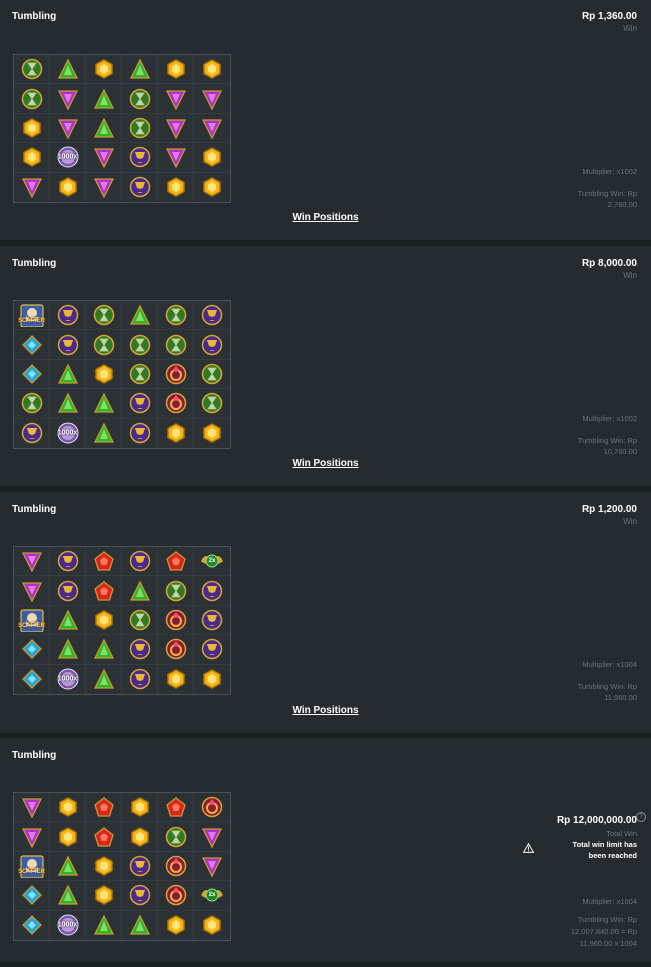 Image resolution: width=651 pixels, height=967 pixels. What do you see at coordinates (609, 16) in the screenshot?
I see `win-amount: Rp 1,360.00` at bounding box center [609, 16].